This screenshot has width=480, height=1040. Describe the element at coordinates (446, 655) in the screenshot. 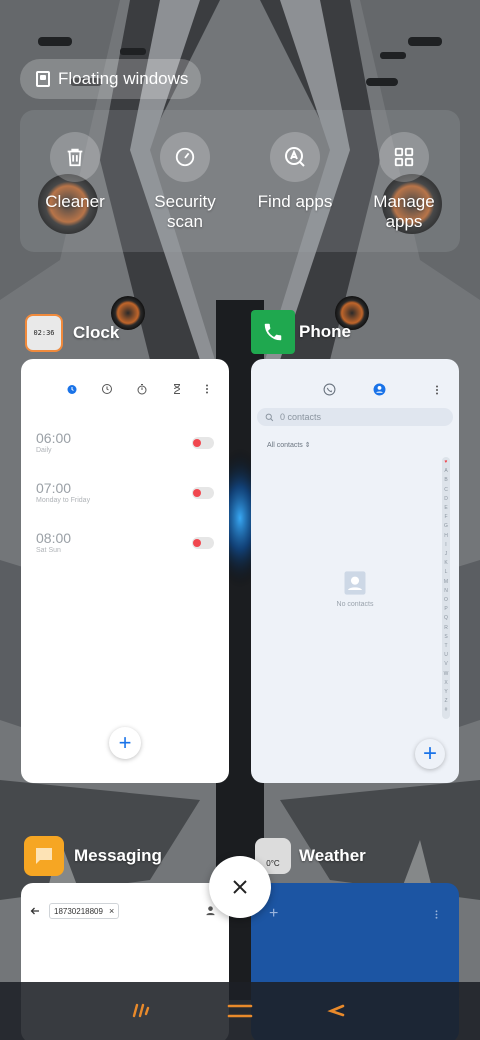

I see `alphabet-index-letter: U` at that location.